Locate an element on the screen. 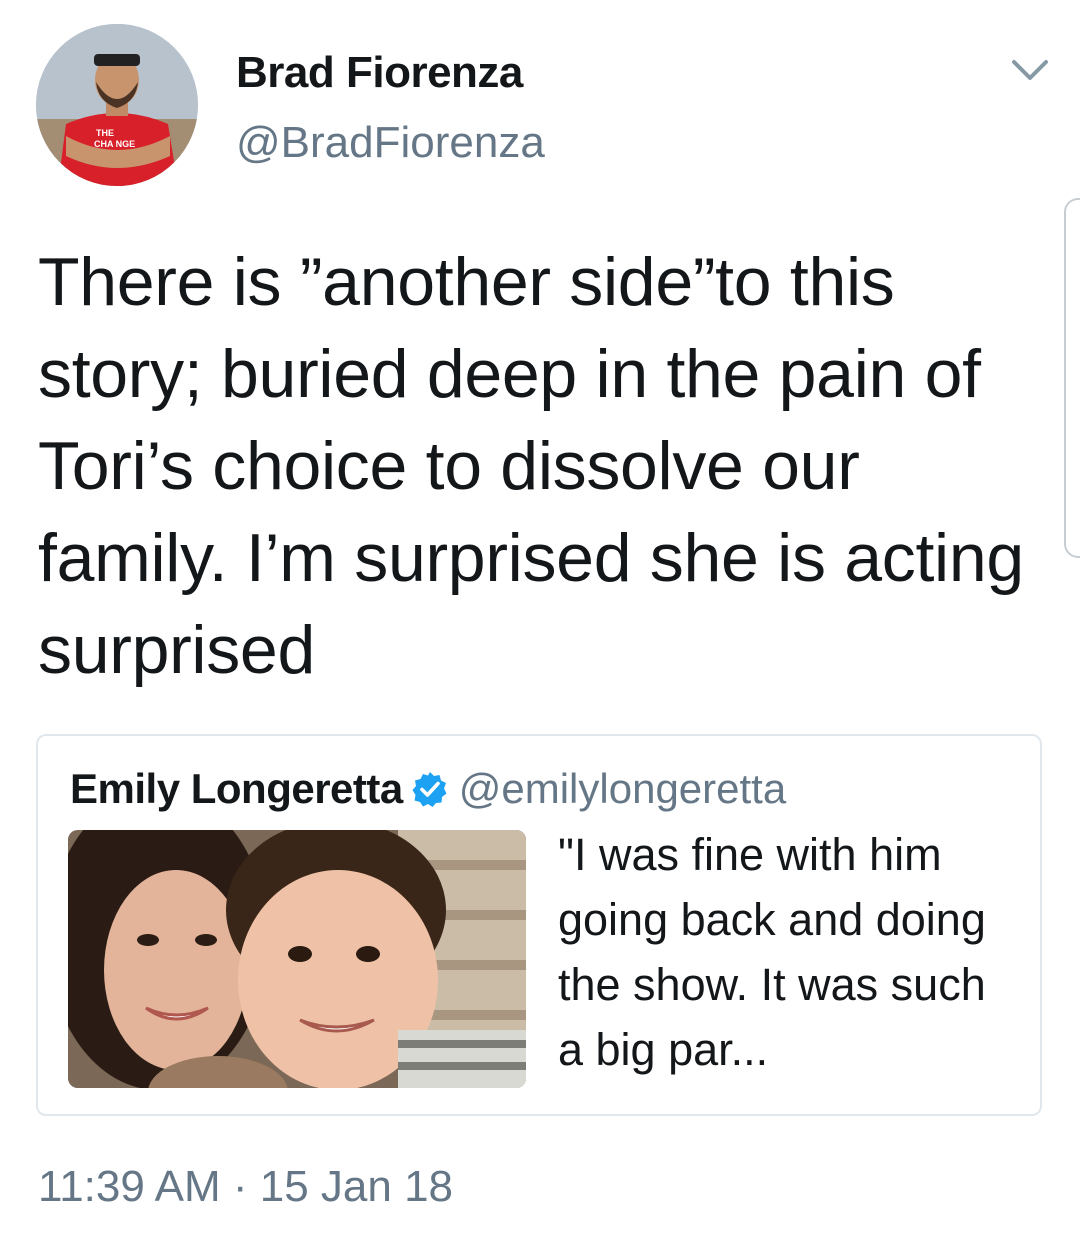 The height and width of the screenshot is (1251, 1080). quoted-author-handle: @emilylongeretta is located at coordinates (622, 788).